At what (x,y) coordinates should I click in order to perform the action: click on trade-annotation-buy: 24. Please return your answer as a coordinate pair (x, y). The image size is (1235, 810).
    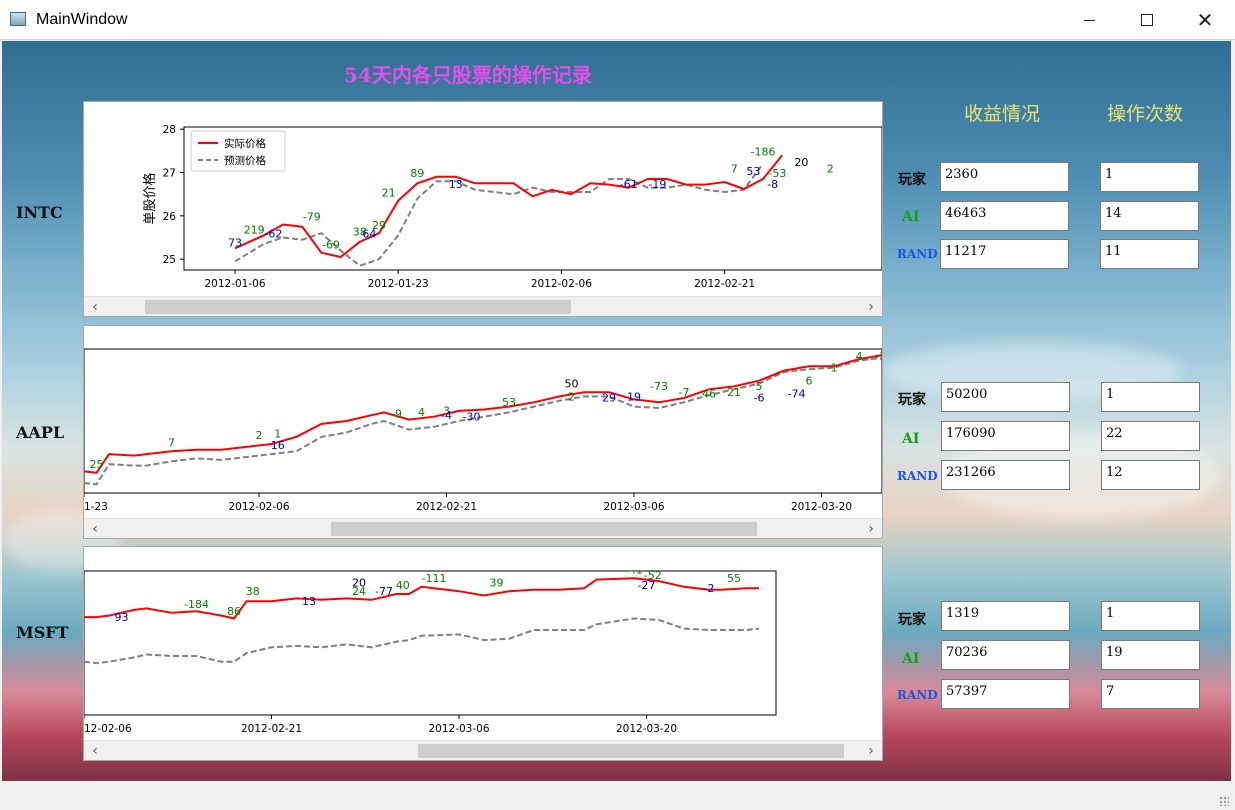
    Looking at the image, I should click on (359, 591).